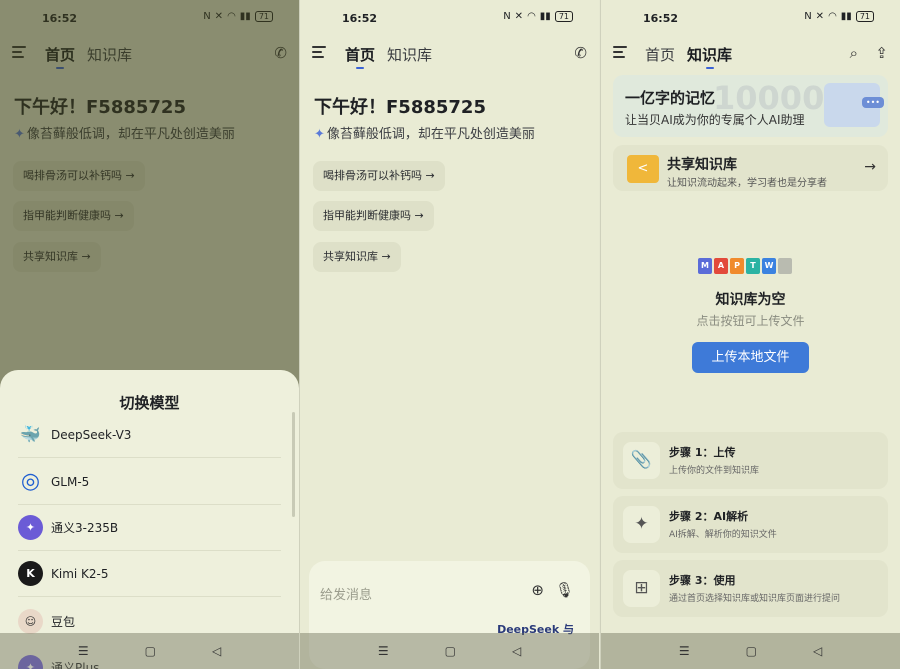 This screenshot has width=900, height=669. Describe the element at coordinates (641, 460) in the screenshot. I see `paperclip-icon: 📎` at that location.